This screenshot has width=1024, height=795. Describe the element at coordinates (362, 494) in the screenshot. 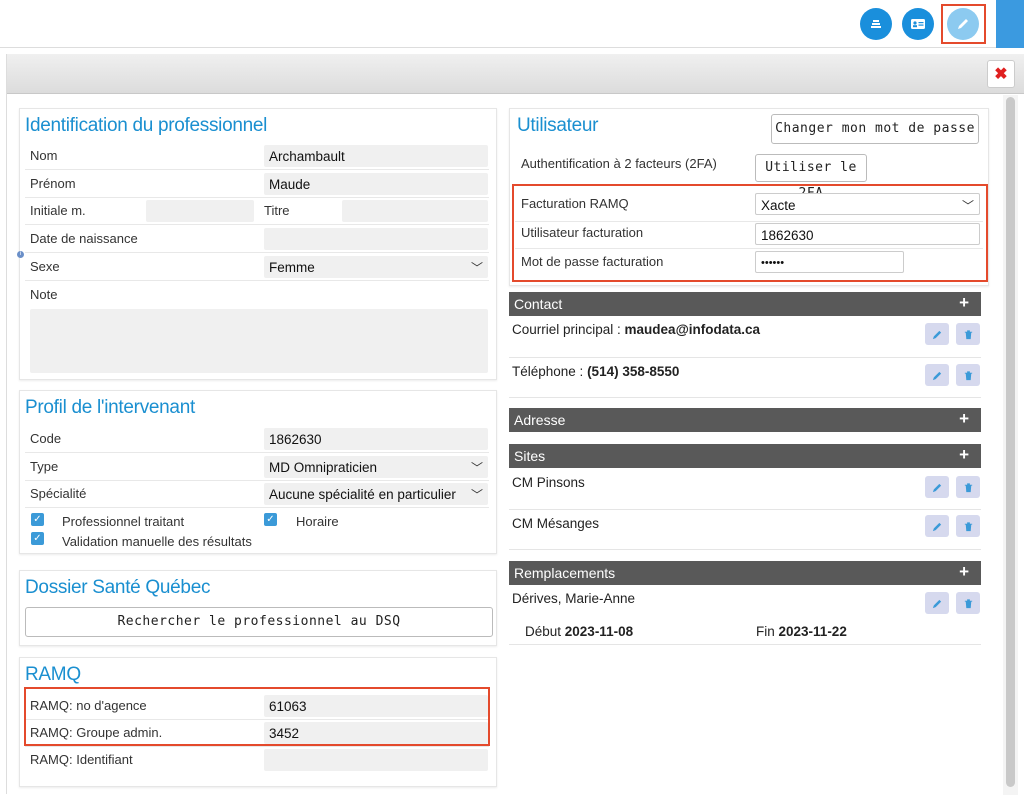

I see `specialite-value: Aucune spécialité en particulier` at that location.